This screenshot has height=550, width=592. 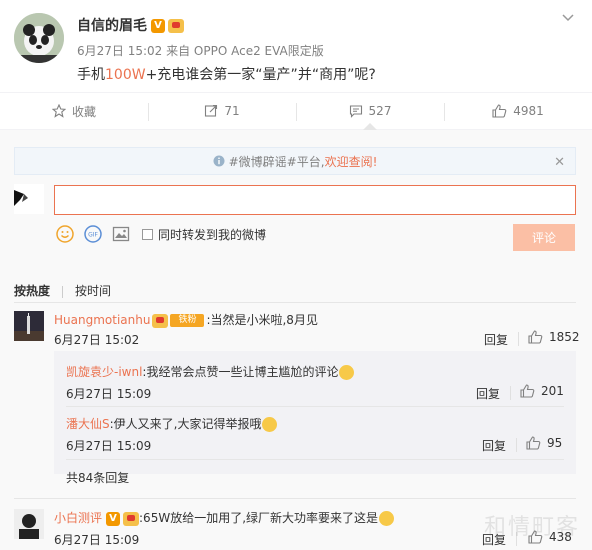 What do you see at coordinates (63, 291) in the screenshot?
I see `tab-divider` at bounding box center [63, 291].